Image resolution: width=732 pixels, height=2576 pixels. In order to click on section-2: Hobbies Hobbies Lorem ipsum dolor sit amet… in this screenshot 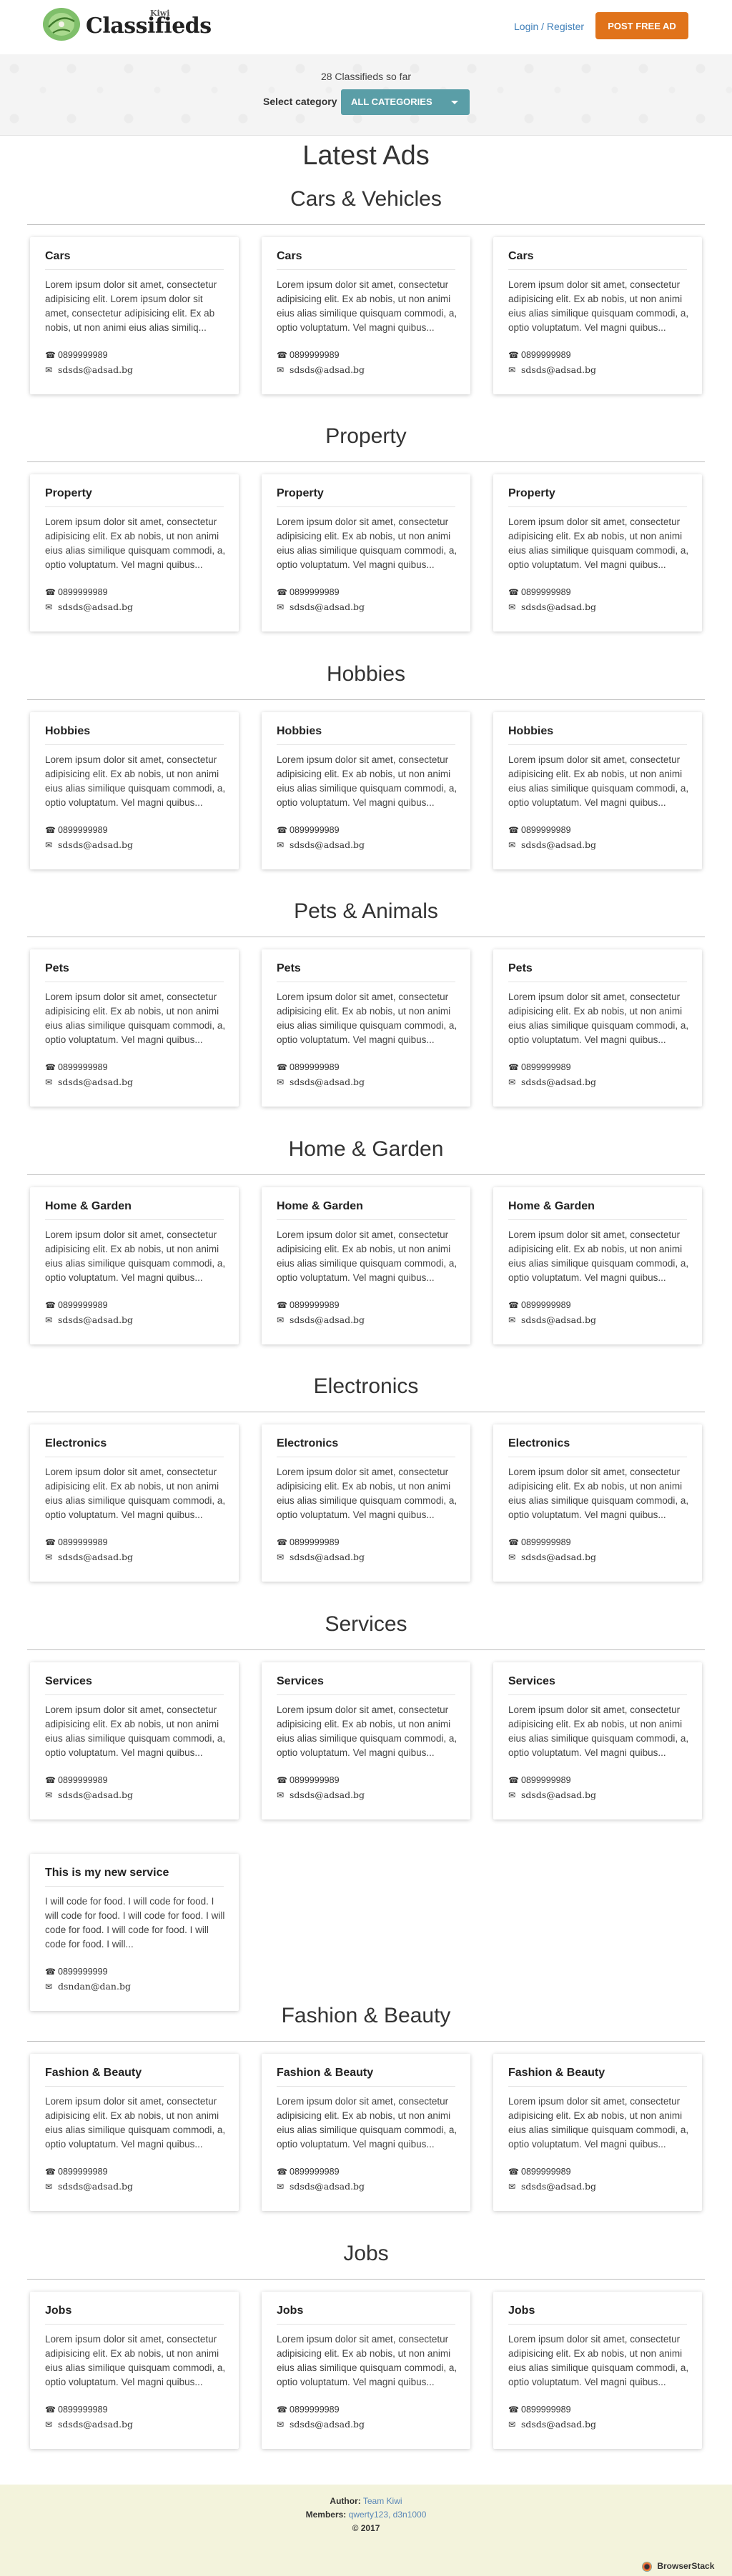, I will do `click(366, 783)`.